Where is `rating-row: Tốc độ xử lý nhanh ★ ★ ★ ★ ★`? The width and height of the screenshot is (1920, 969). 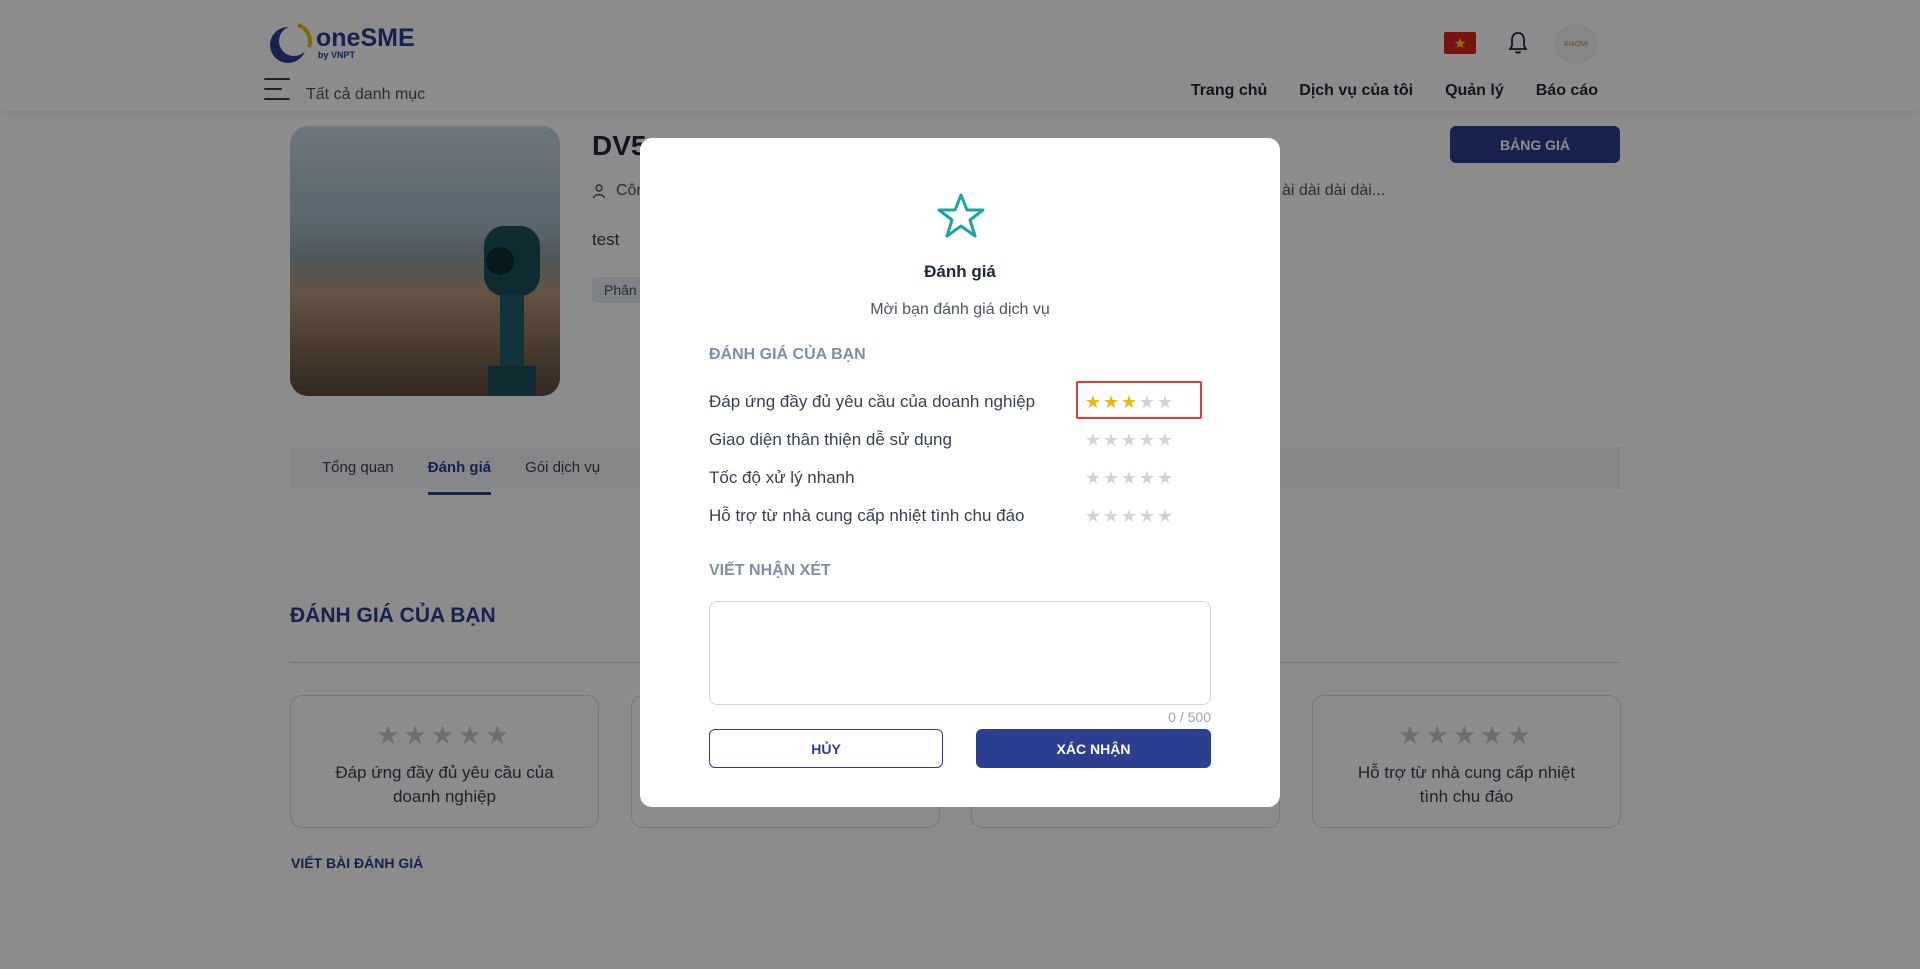 rating-row: Tốc độ xử lý nhanh ★ ★ ★ ★ ★ is located at coordinates (959, 478).